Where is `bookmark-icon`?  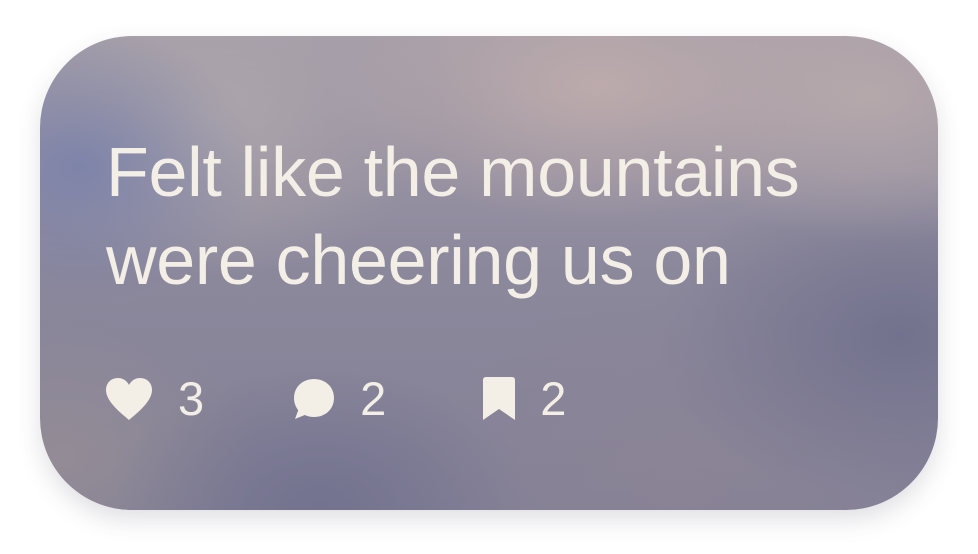
bookmark-icon is located at coordinates (499, 399).